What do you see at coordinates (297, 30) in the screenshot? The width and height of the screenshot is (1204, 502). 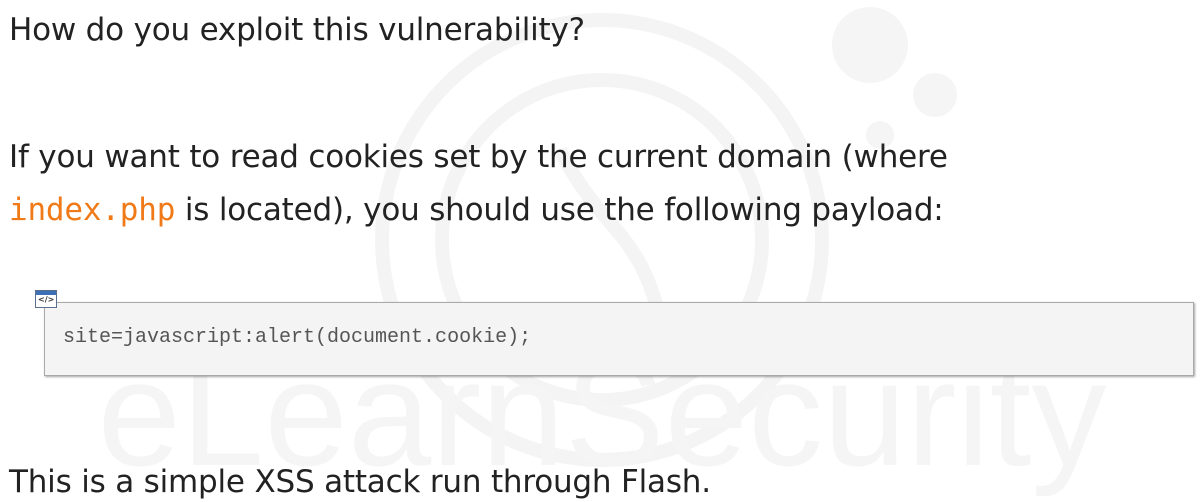 I see `question-text: How do you exploit this vulnerability?` at bounding box center [297, 30].